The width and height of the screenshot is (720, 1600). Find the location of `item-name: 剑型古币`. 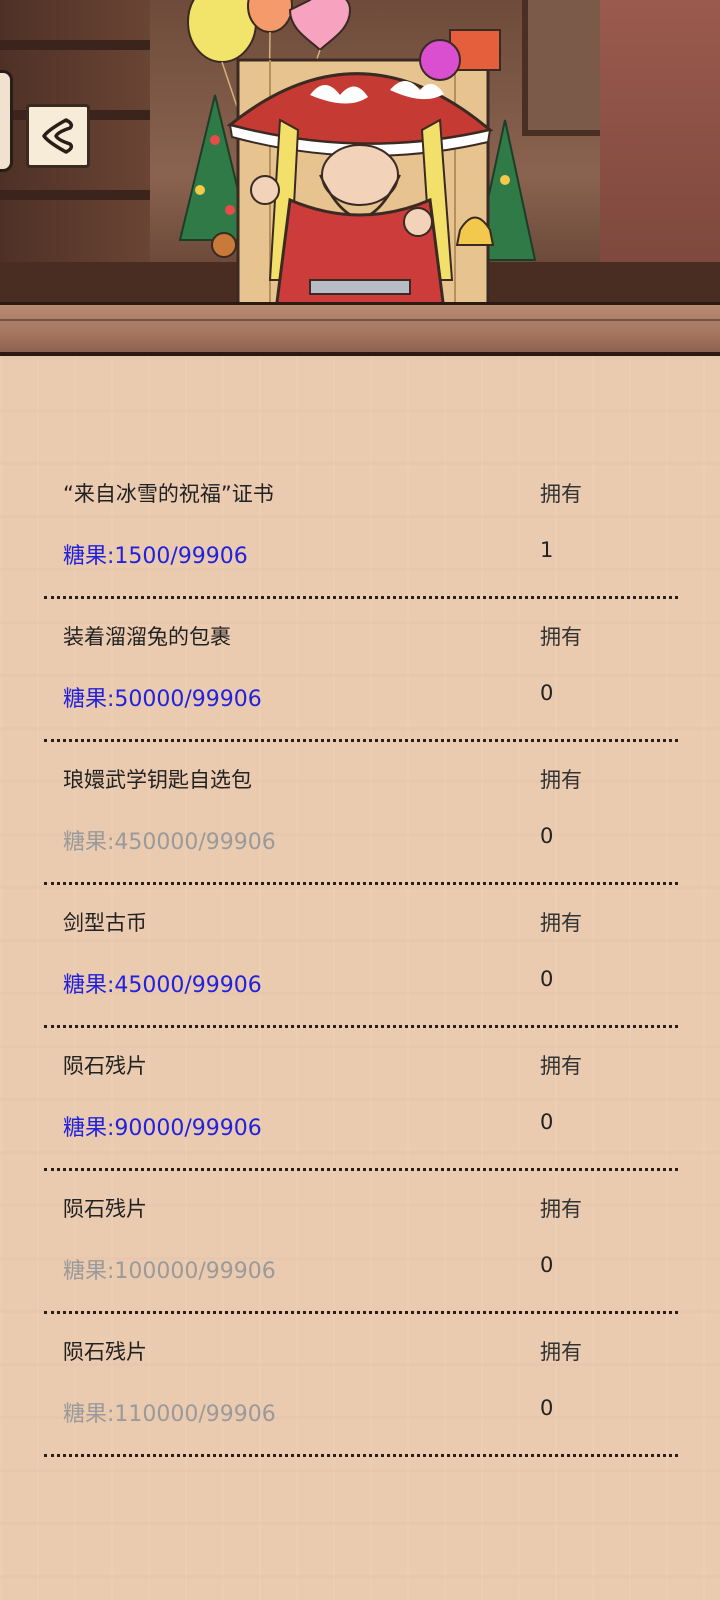

item-name: 剑型古币 is located at coordinates (105, 923).